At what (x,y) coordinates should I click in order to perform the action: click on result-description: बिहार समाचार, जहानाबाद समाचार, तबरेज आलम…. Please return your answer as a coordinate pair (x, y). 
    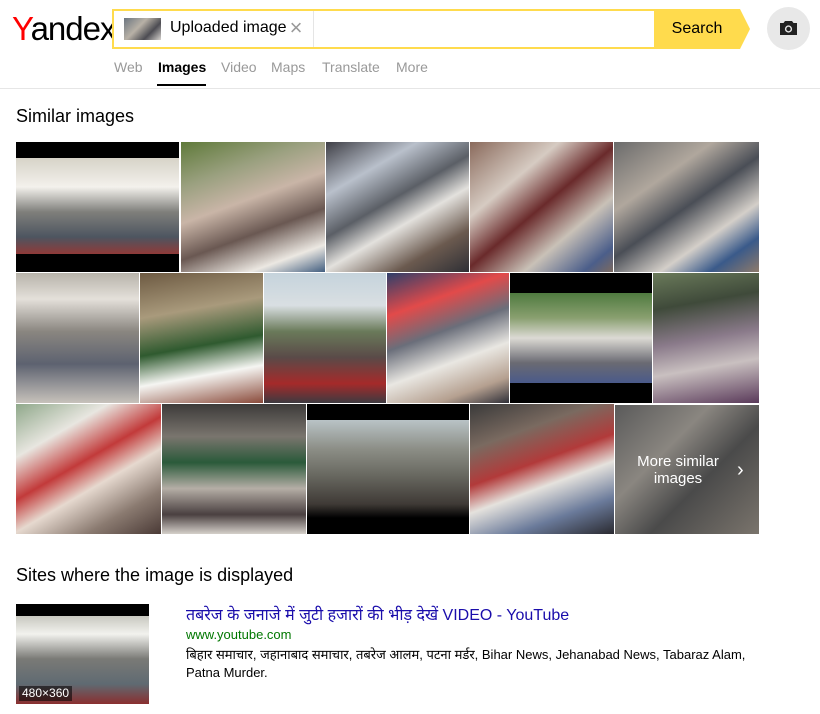
    Looking at the image, I should click on (466, 663).